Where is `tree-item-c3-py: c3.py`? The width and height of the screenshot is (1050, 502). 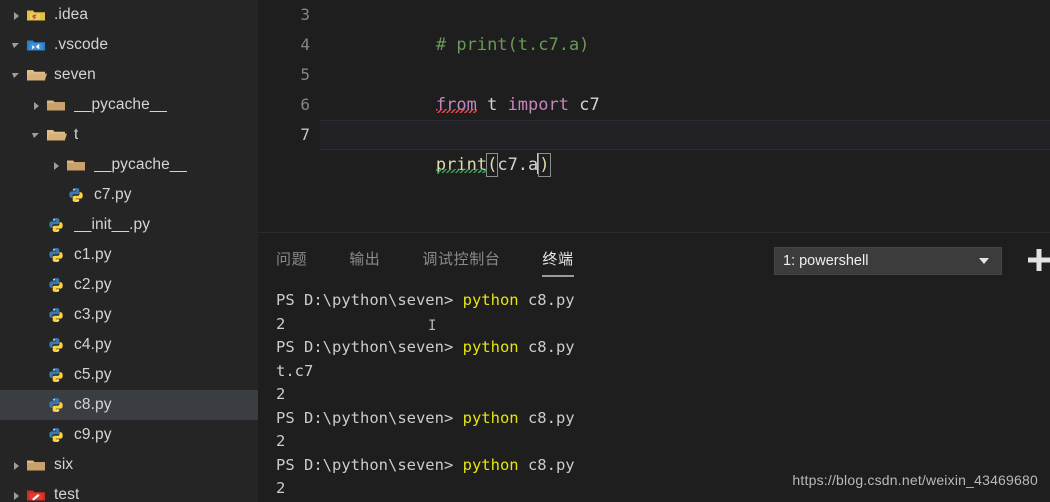 tree-item-c3-py: c3.py is located at coordinates (129, 315).